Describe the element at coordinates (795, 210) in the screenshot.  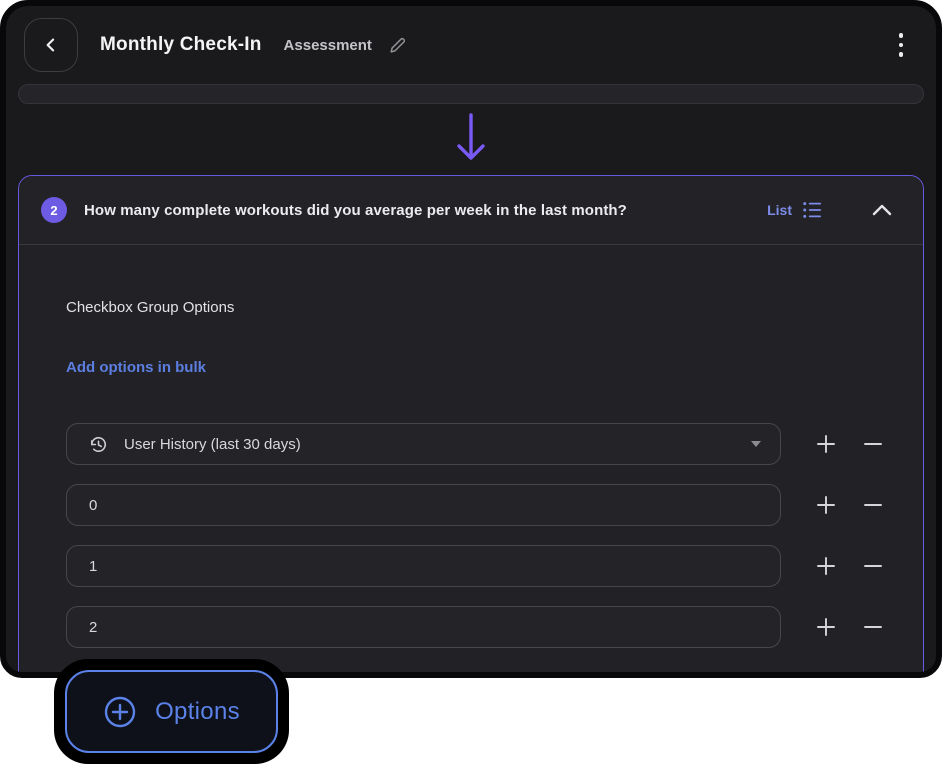
I see `question-type-selector: List` at that location.